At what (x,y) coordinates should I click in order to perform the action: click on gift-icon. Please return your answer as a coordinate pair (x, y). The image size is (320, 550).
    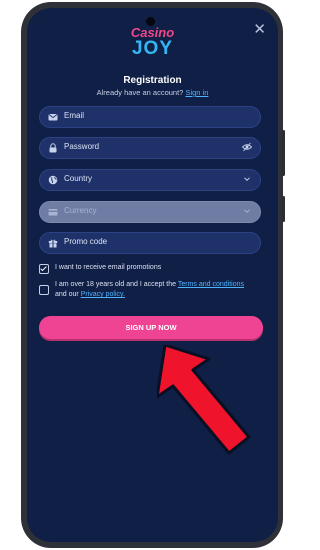
    Looking at the image, I should click on (53, 243).